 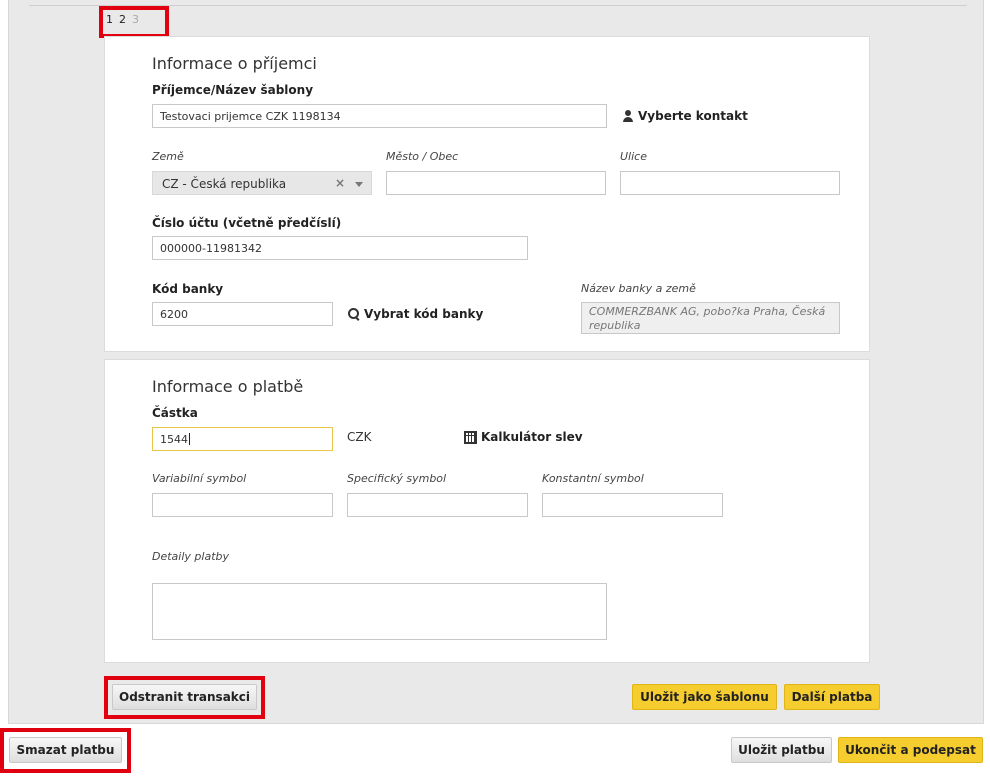 I want to click on variable-symbol-label: Variabilní symbol, so click(x=199, y=478).